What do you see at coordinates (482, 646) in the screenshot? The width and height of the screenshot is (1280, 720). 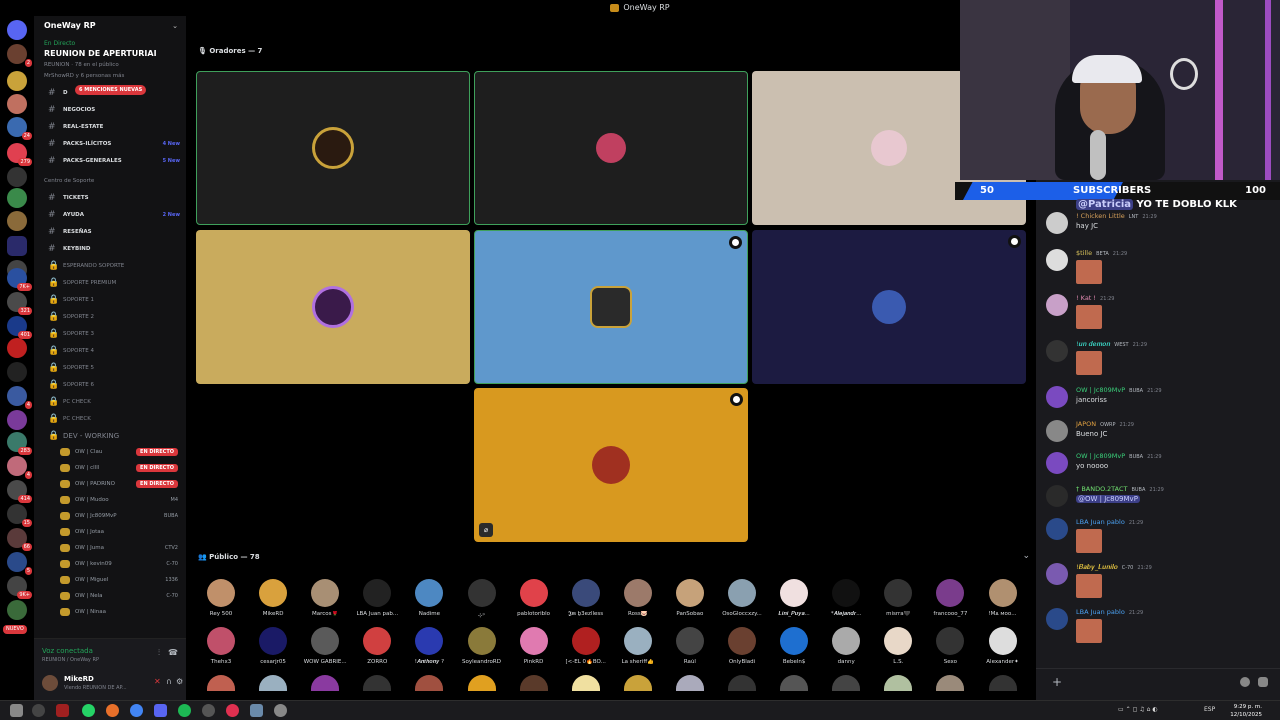 I see `audience-member: SoyleandroRD` at bounding box center [482, 646].